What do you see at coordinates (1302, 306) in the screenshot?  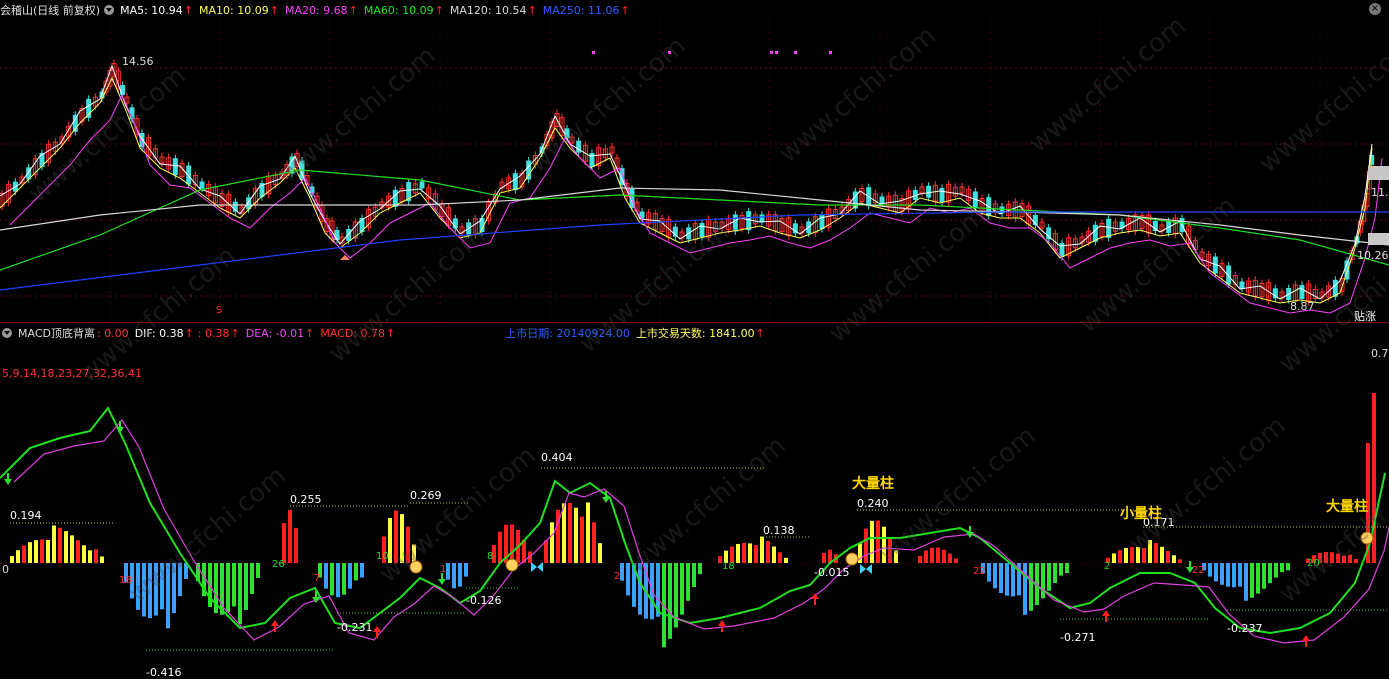 I see `low-price-label: 8.87` at bounding box center [1302, 306].